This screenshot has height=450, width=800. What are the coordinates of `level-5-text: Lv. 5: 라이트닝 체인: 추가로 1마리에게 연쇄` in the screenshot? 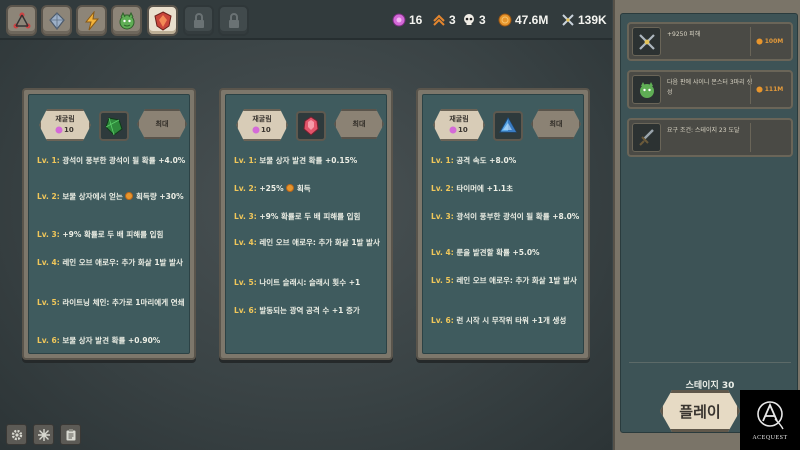 It's located at (111, 302).